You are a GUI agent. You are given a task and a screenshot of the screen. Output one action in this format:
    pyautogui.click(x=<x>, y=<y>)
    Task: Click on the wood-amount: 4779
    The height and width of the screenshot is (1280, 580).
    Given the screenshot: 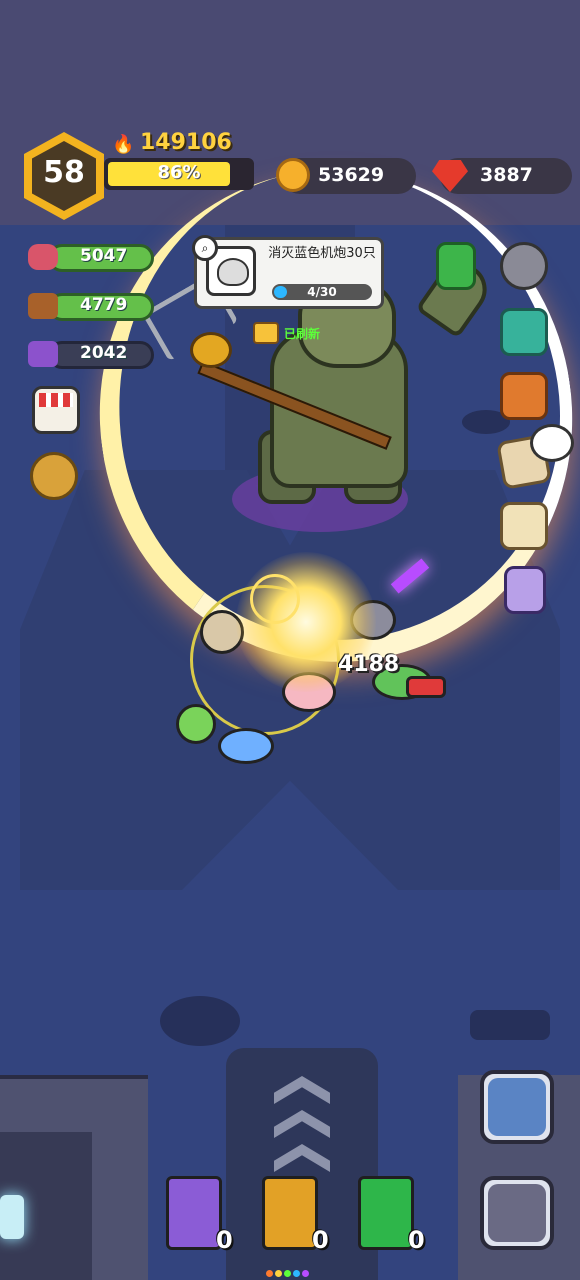 What is the action you would take?
    pyautogui.click(x=104, y=305)
    